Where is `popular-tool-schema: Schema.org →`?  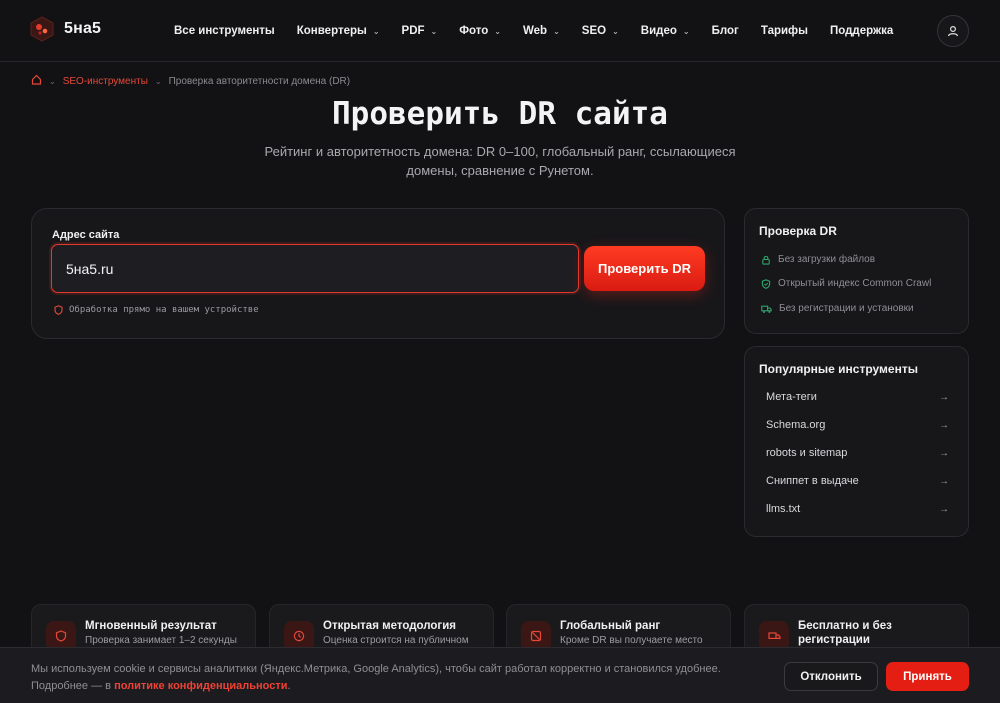
popular-tool-schema: Schema.org → is located at coordinates (857, 425).